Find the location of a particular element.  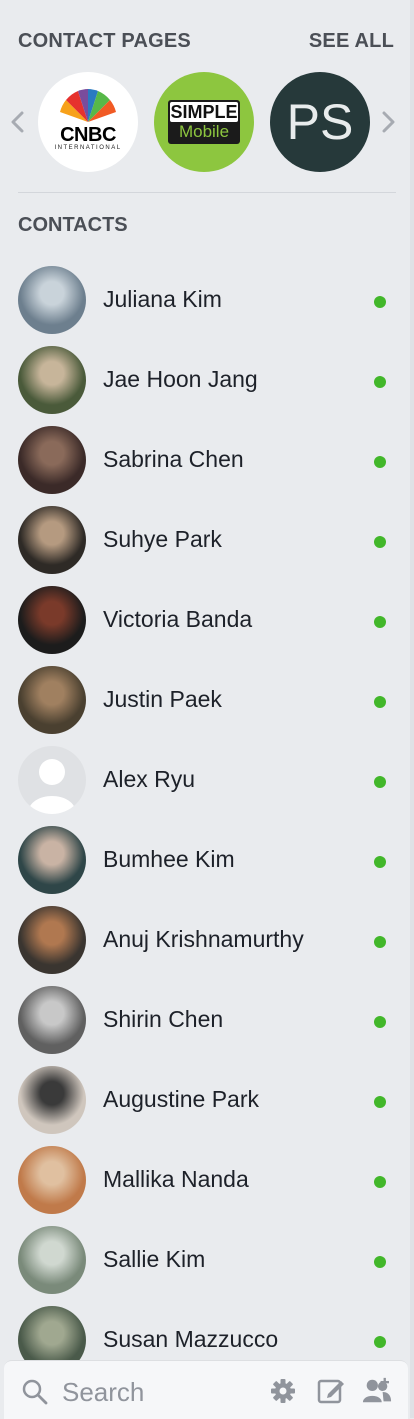

compose-icon is located at coordinates (331, 1391).